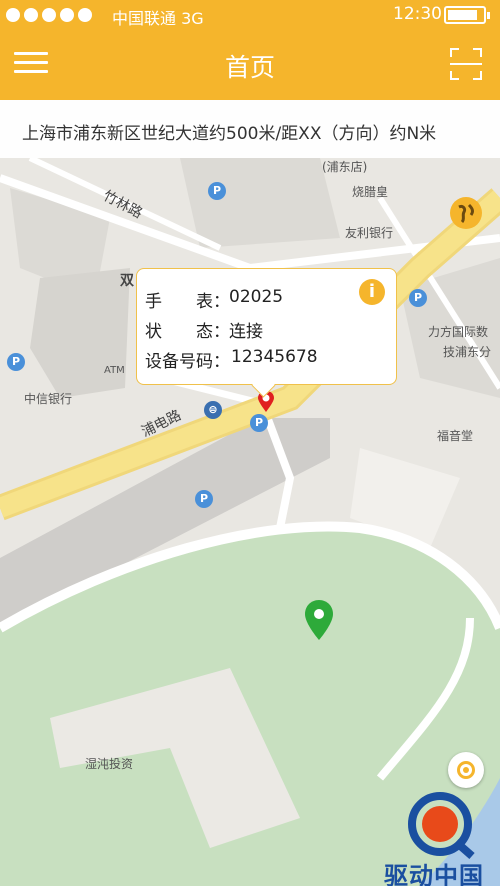 The image size is (500, 886). I want to click on poi-label: 中信银行, so click(48, 399).